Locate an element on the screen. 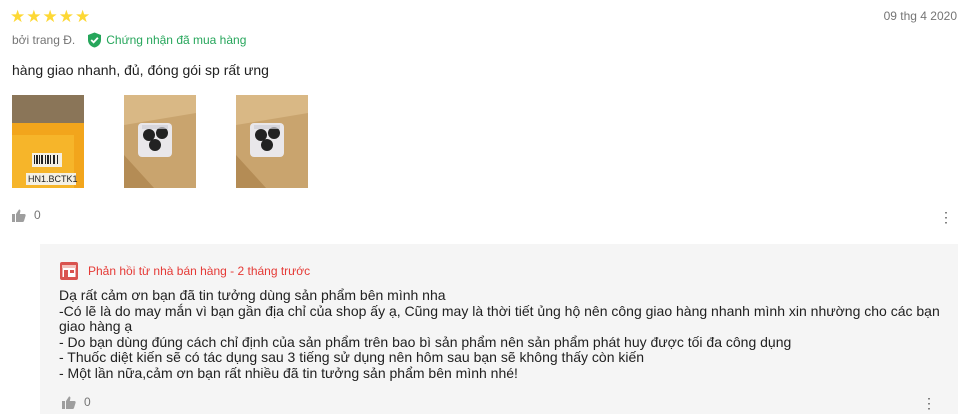 This screenshot has width=965, height=414. rating-stars: ★ ★ ★ ★ ★ is located at coordinates (50, 16).